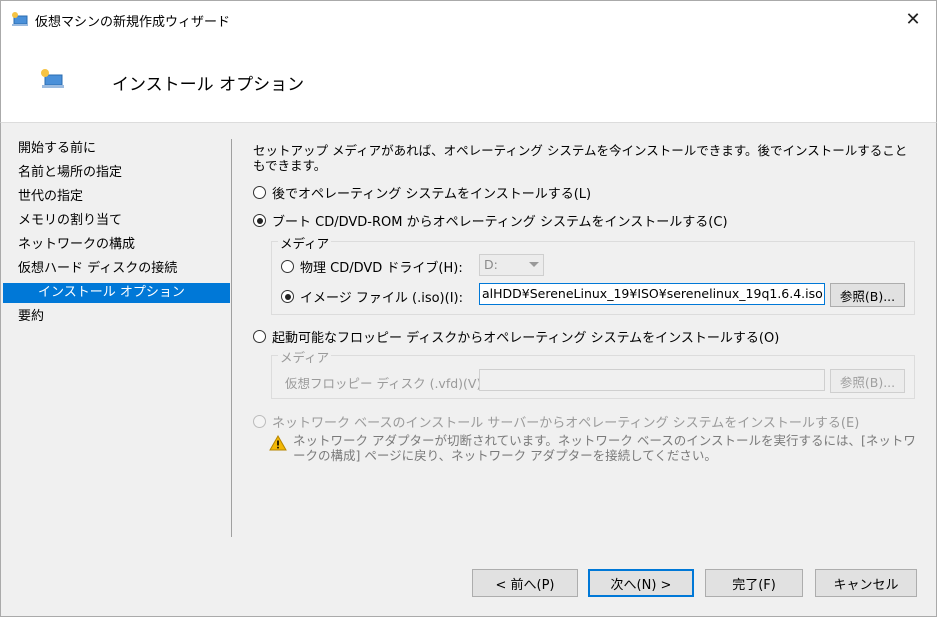 Image resolution: width=937 pixels, height=617 pixels. Describe the element at coordinates (116, 173) in the screenshot. I see `nav-item-name-location: 名前と場所の指定` at that location.